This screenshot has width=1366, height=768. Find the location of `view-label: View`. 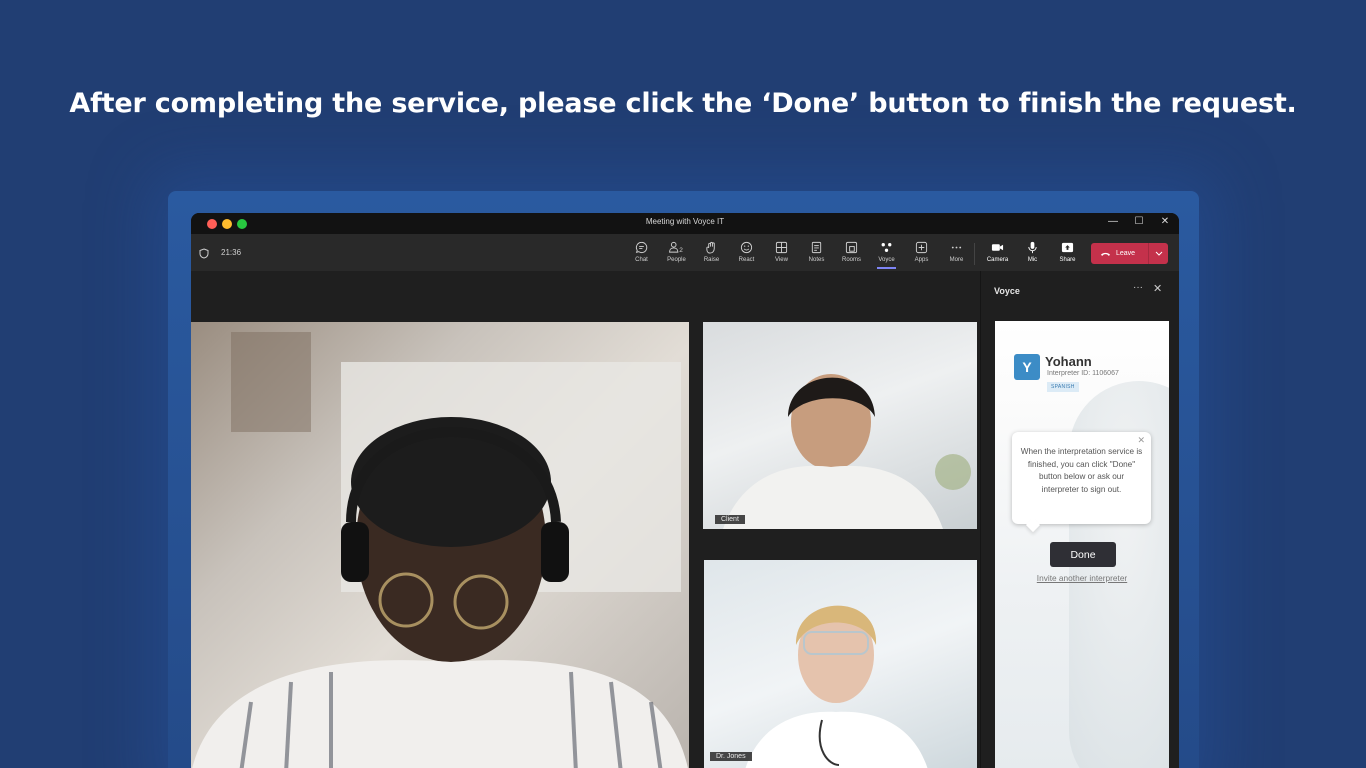

view-label: View is located at coordinates (781, 260).